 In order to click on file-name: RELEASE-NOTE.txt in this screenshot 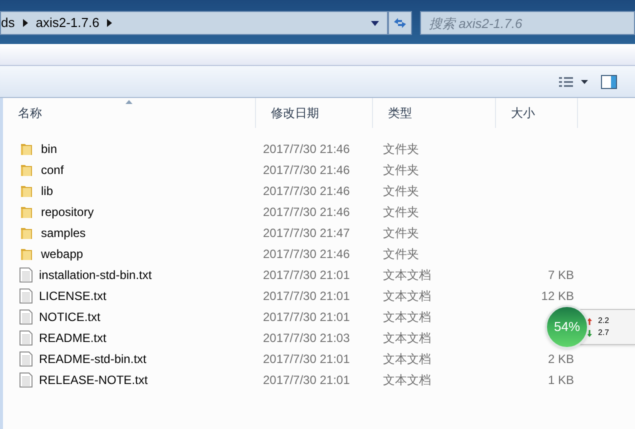, I will do `click(93, 380)`.